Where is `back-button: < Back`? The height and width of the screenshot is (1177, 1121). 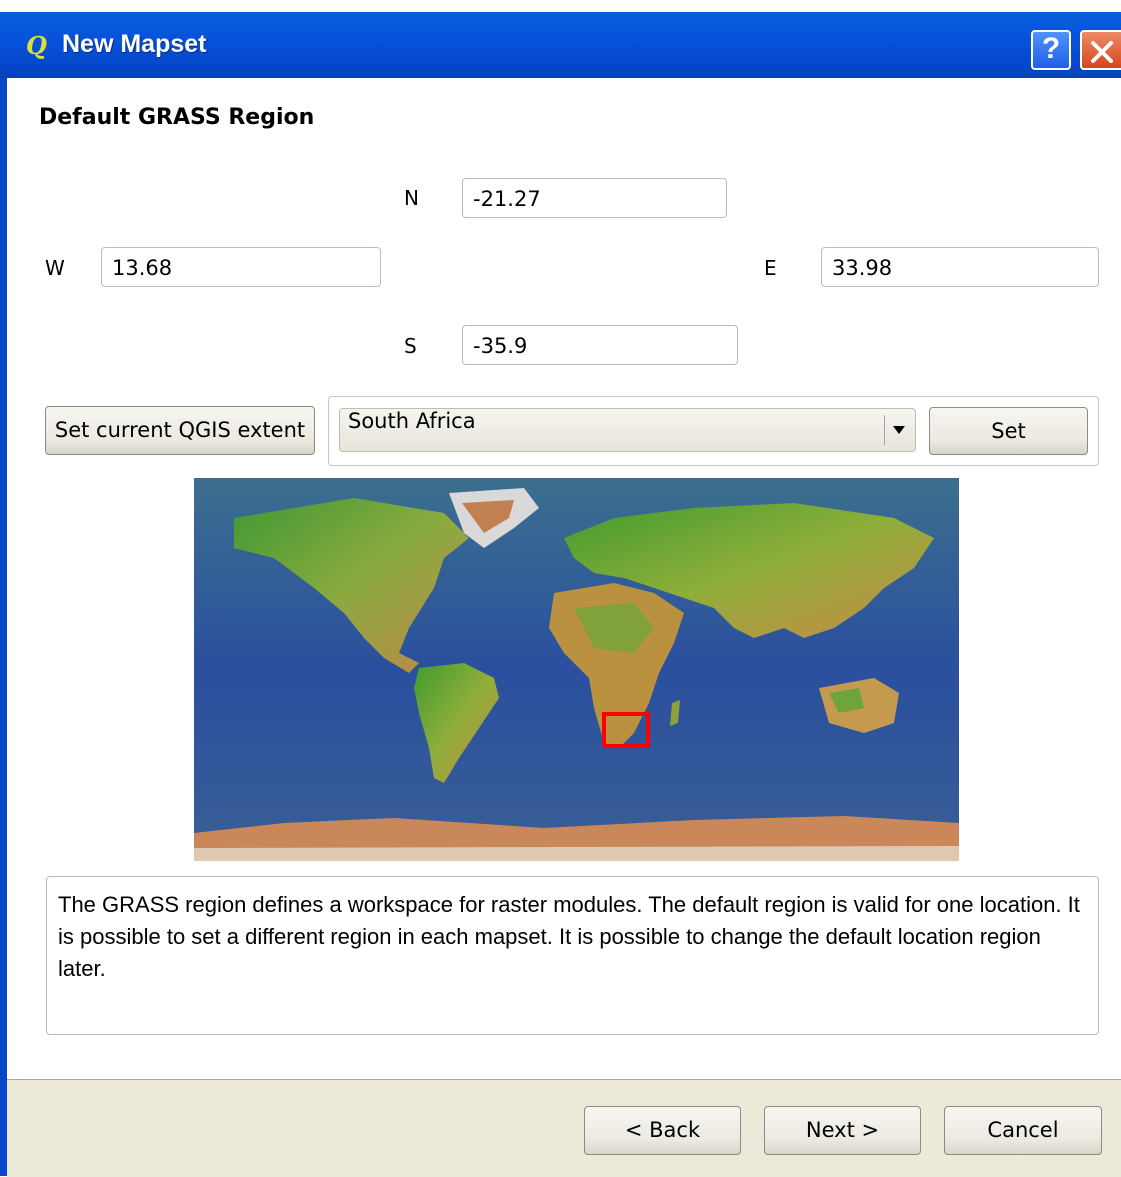
back-button: < Back is located at coordinates (662, 1130).